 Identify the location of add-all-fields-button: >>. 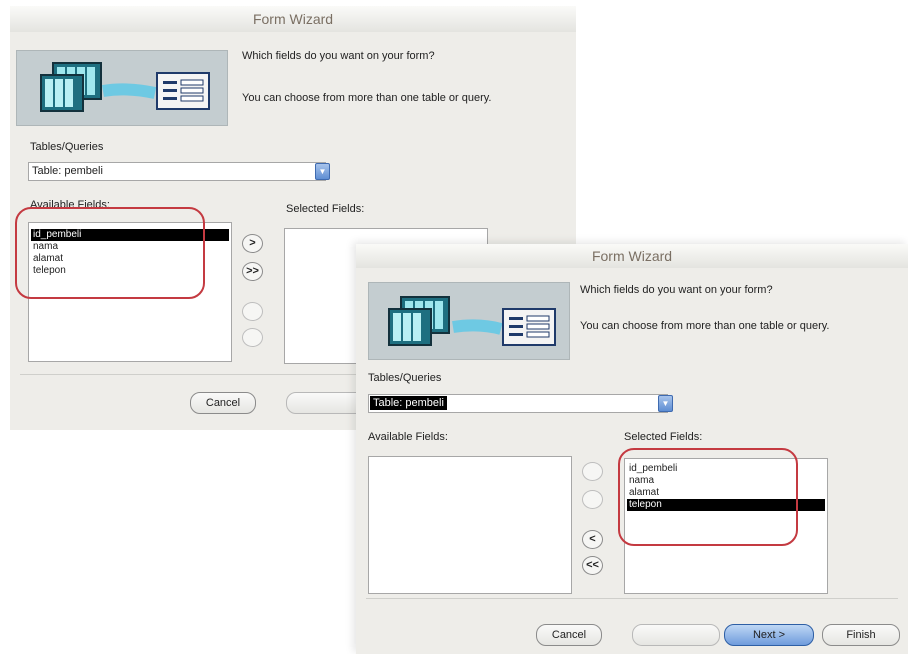
(252, 271).